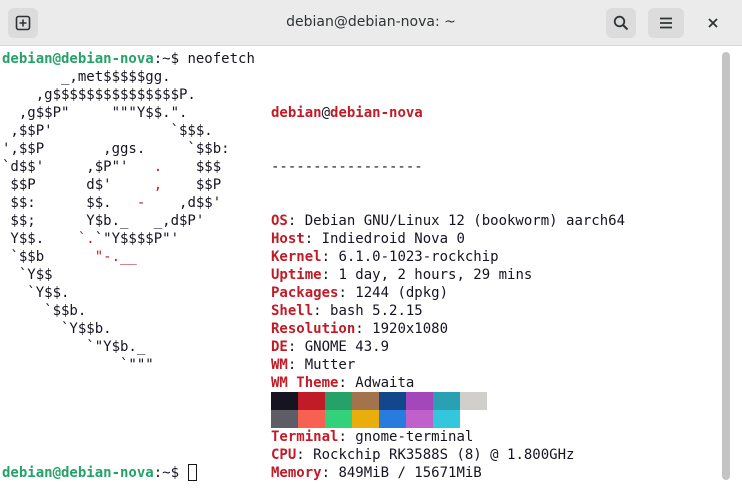 This screenshot has height=488, width=742. I want to click on info-row: Shell: bash 5.2.15, so click(448, 311).